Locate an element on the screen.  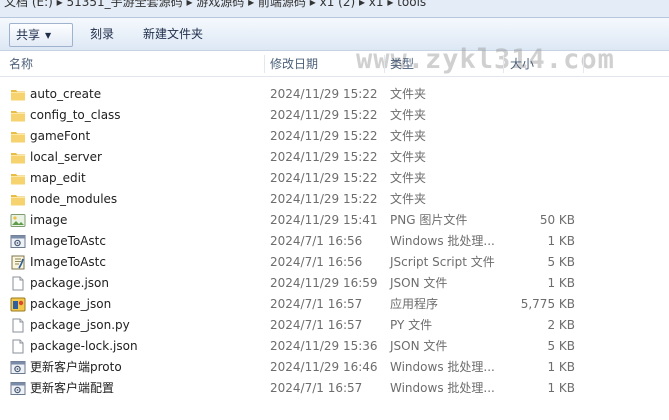
share-button: 共享 ▼ is located at coordinates (41, 35).